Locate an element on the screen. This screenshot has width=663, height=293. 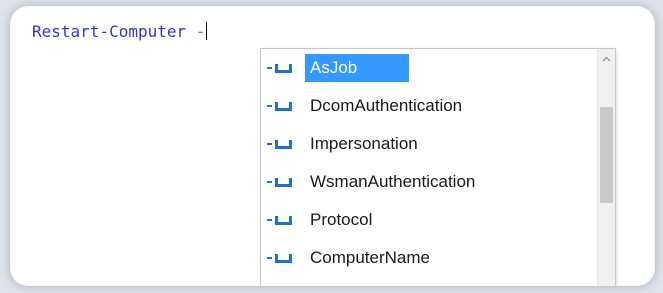
completion-item-label: WsmanAuthentication is located at coordinates (393, 181).